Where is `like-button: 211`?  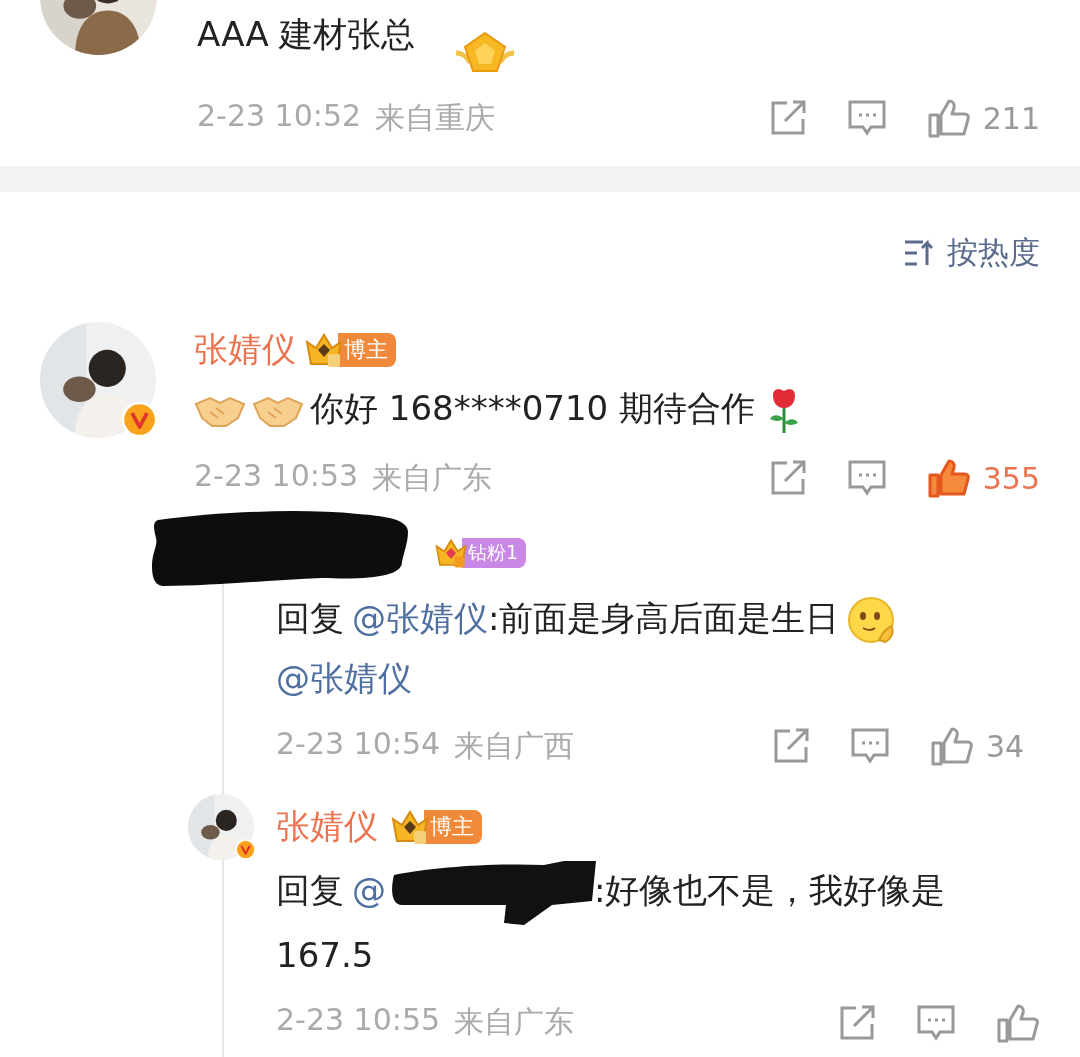 like-button: 211 is located at coordinates (983, 118).